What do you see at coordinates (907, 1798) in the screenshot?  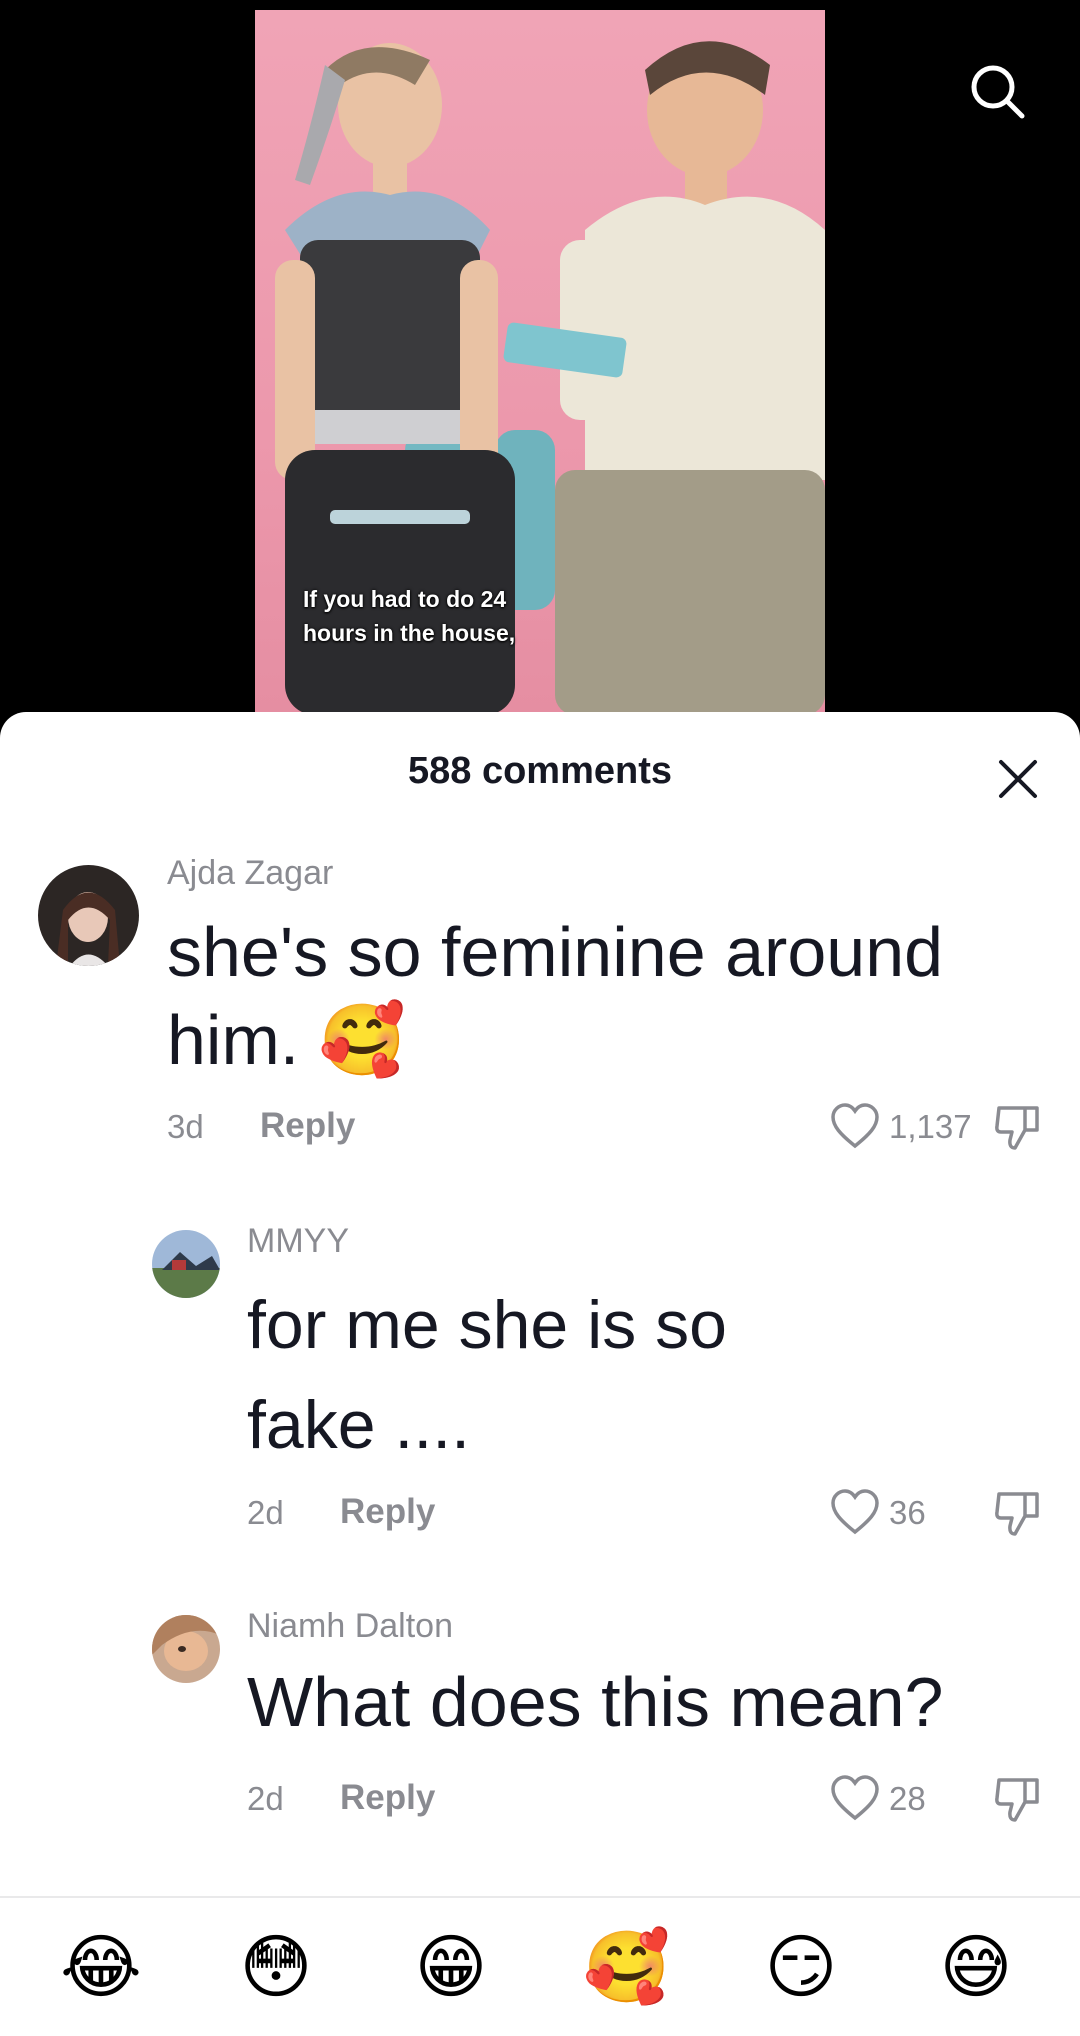 I see `like-count: 28` at bounding box center [907, 1798].